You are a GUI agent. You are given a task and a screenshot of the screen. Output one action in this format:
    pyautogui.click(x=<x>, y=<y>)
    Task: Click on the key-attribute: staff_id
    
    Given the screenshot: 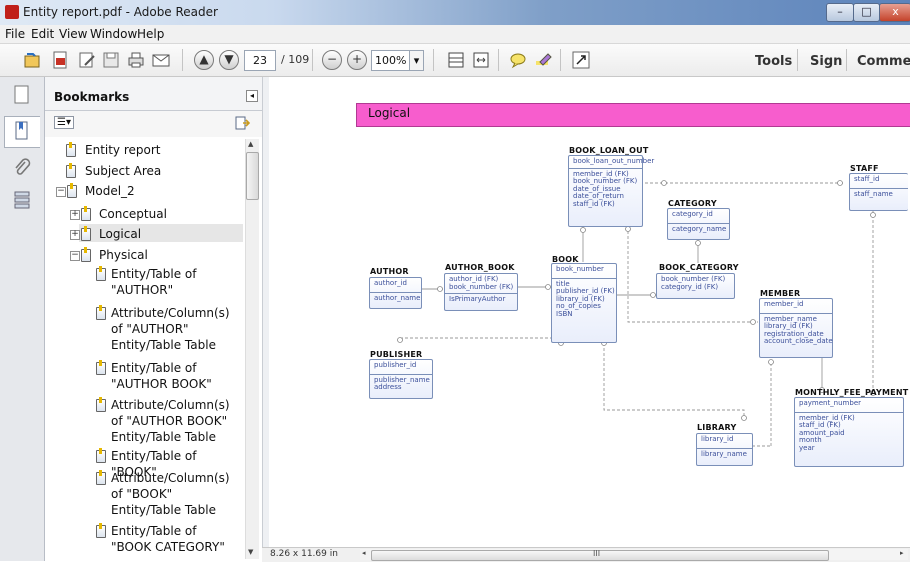 What is the action you would take?
    pyautogui.click(x=867, y=179)
    